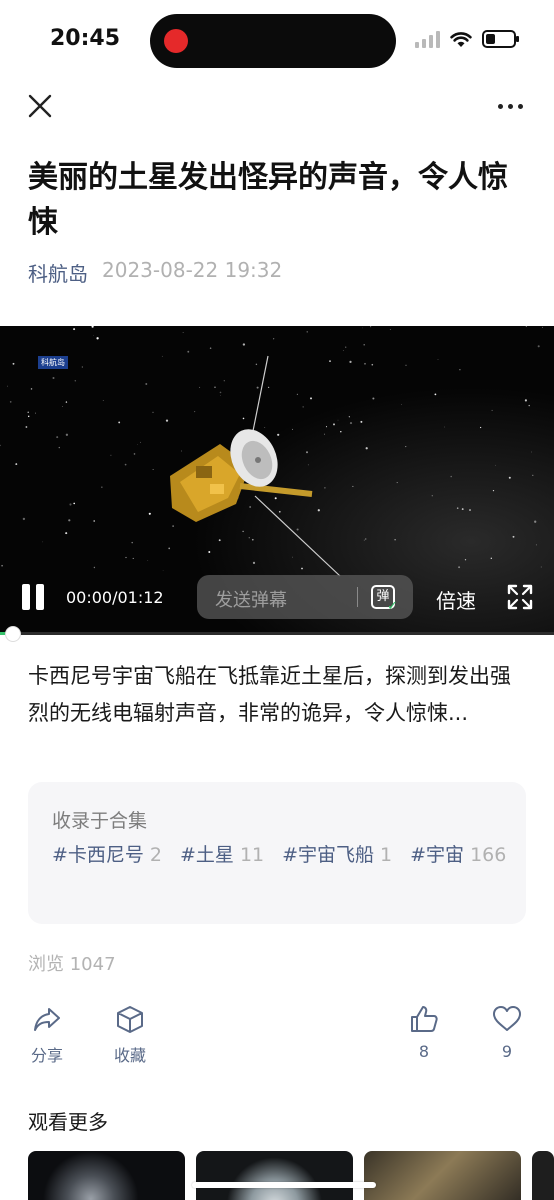  What do you see at coordinates (58, 272) in the screenshot?
I see `article-source: 科航岛` at bounding box center [58, 272].